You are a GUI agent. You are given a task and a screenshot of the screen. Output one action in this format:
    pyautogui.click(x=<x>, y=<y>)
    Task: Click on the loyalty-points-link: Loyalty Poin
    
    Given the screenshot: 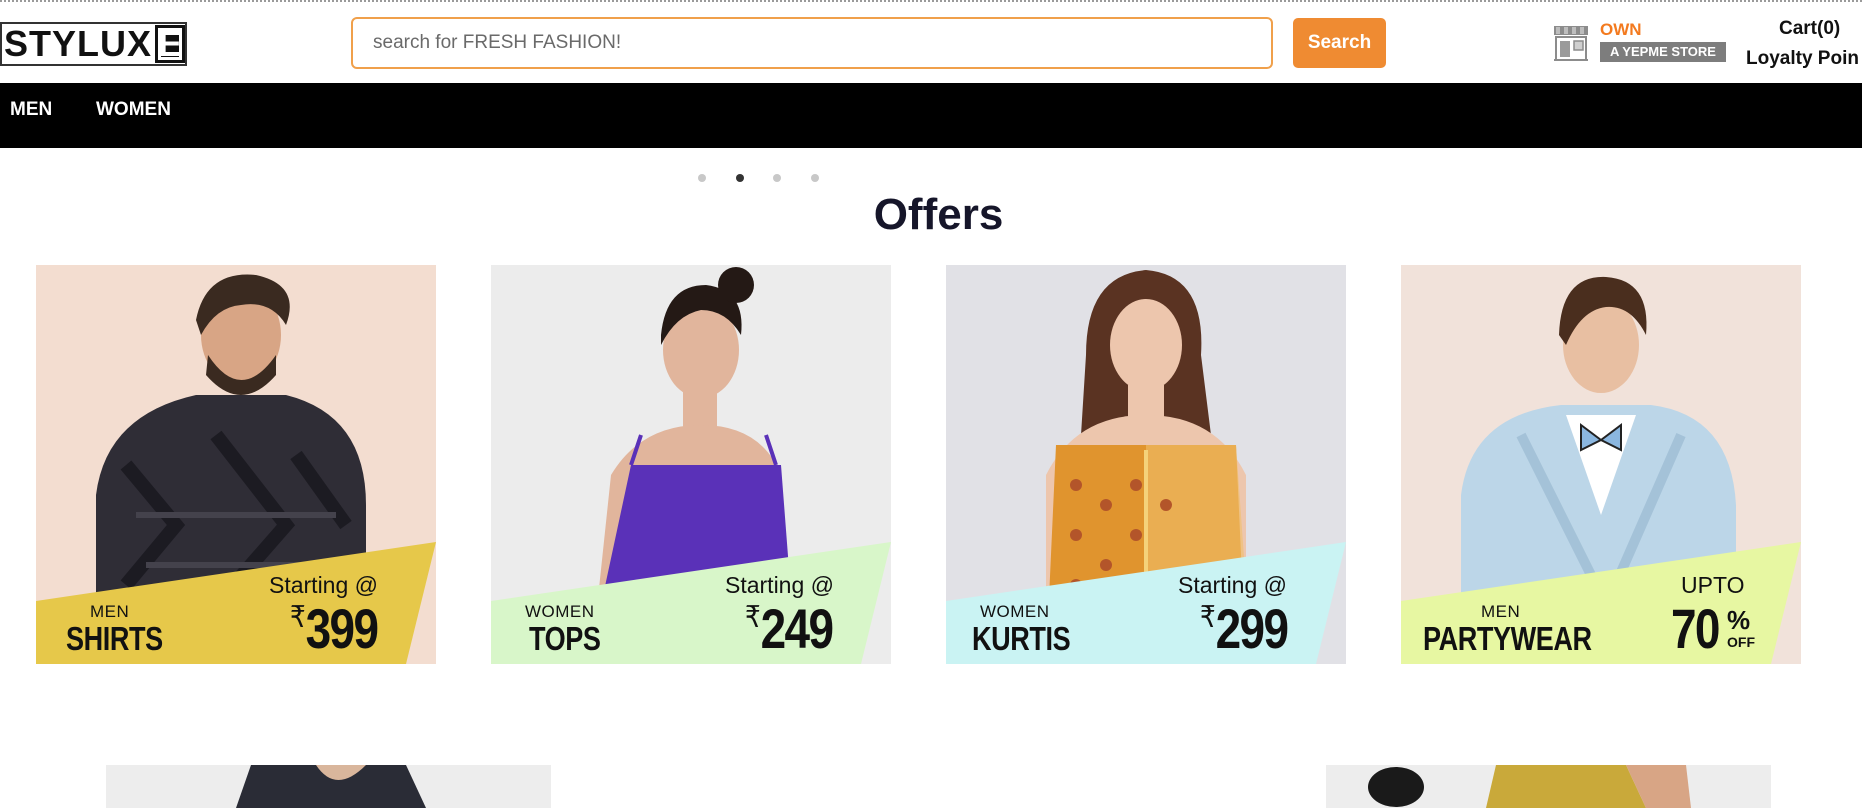 What is the action you would take?
    pyautogui.click(x=1802, y=59)
    